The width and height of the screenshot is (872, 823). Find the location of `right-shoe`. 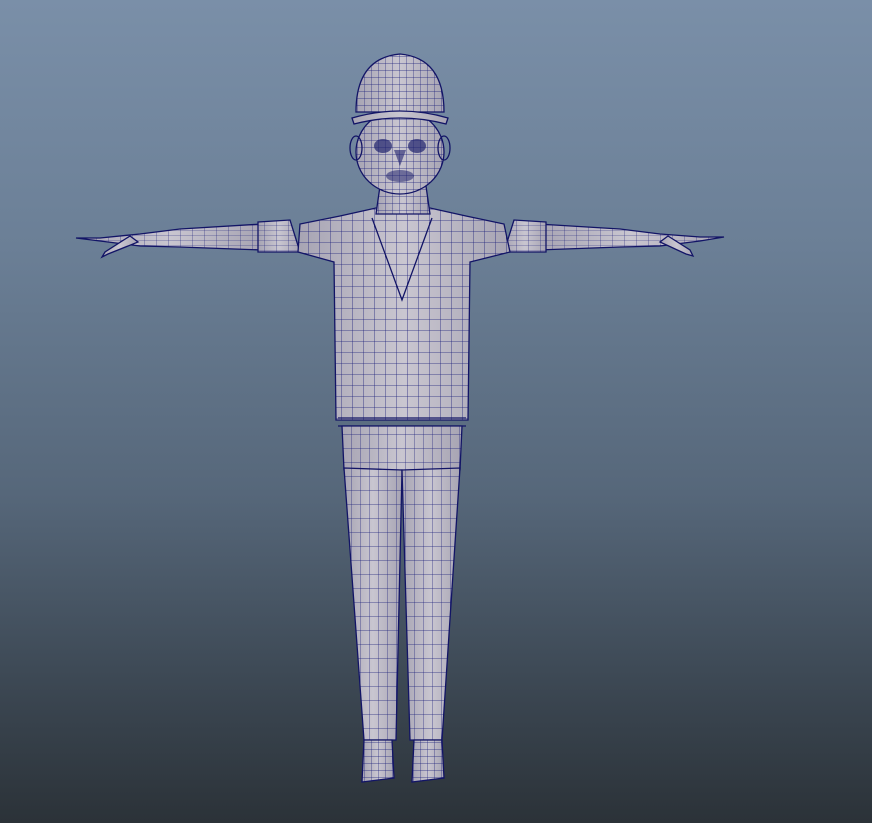

right-shoe is located at coordinates (428, 761).